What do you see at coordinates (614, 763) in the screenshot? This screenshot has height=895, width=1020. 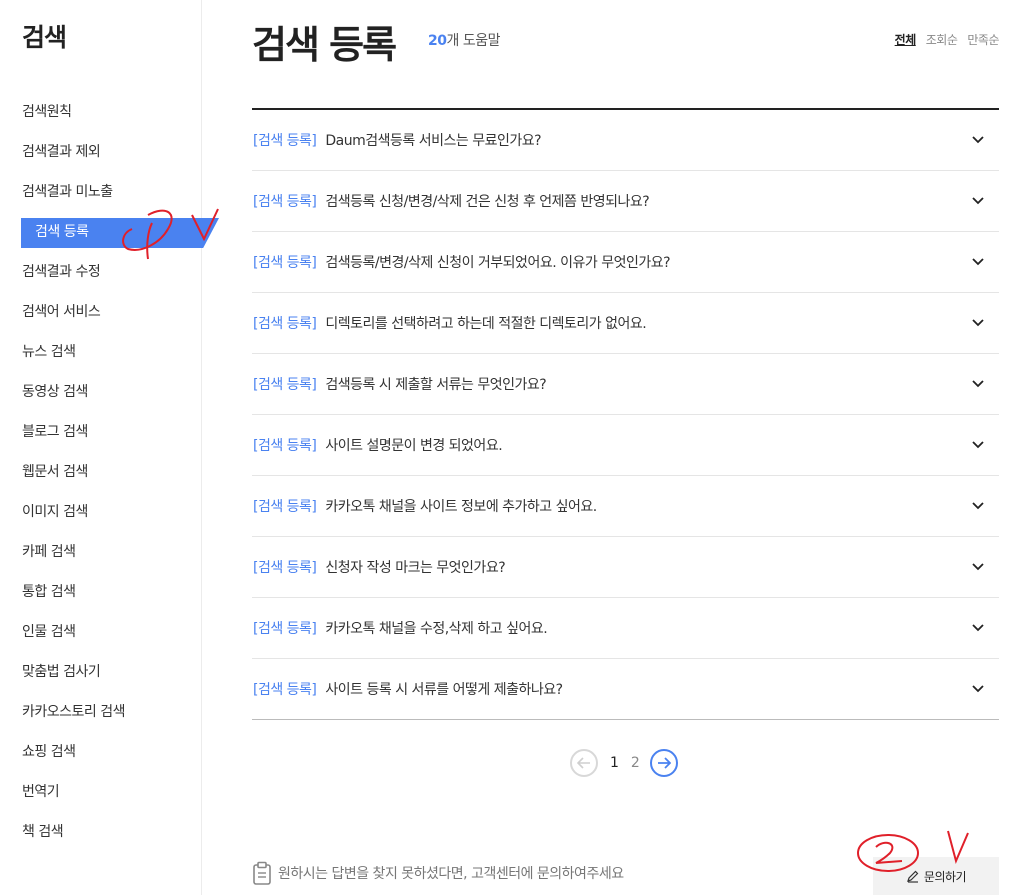 I see `page-current: 1` at bounding box center [614, 763].